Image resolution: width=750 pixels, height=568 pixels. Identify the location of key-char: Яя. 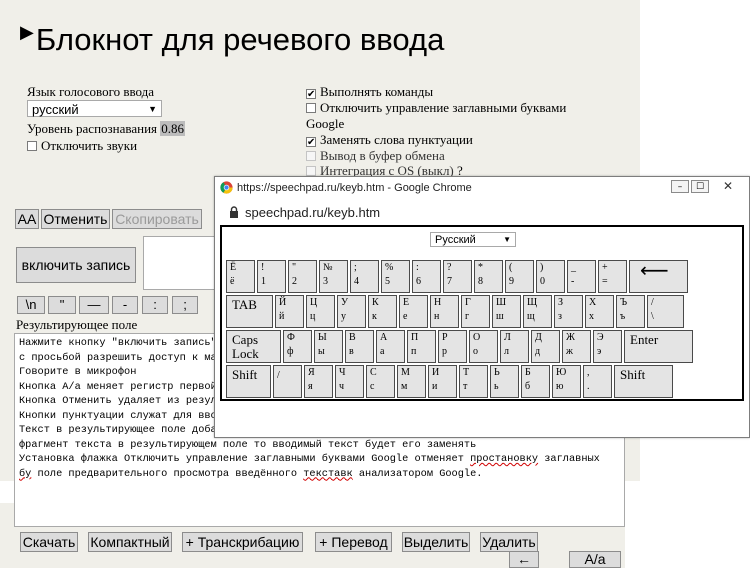
(318, 381).